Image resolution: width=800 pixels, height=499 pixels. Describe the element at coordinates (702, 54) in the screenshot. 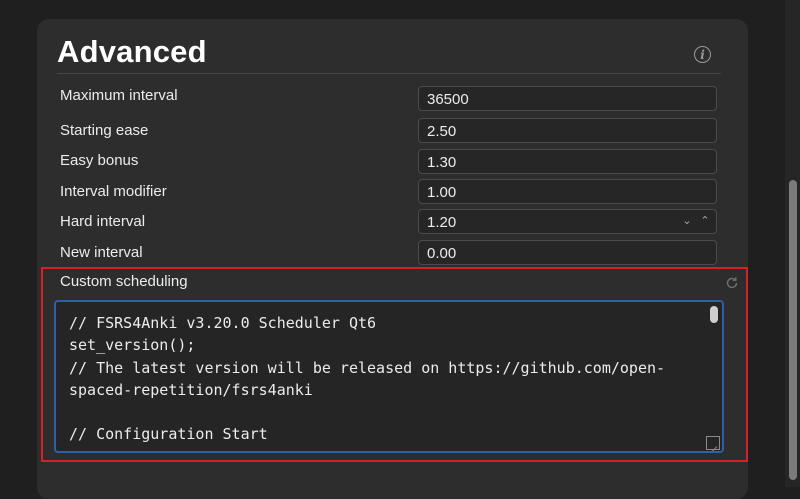

I see `info-icon: i` at that location.